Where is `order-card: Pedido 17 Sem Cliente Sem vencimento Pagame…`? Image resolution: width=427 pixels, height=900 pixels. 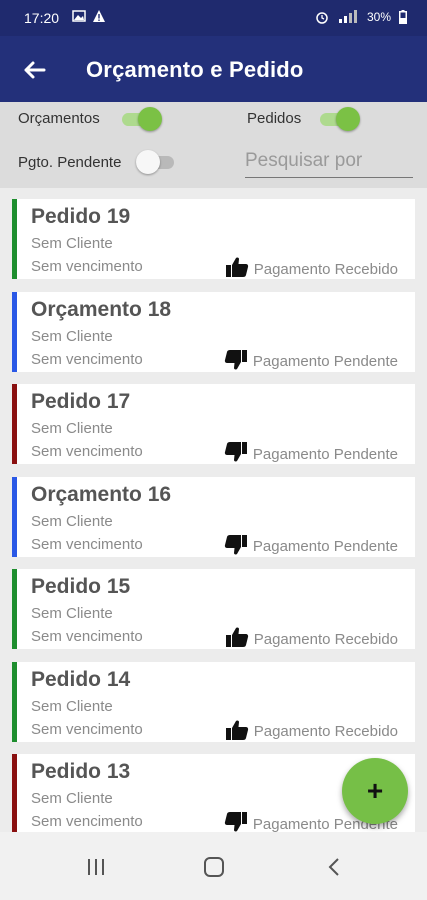 order-card: Pedido 17 Sem Cliente Sem vencimento Pagame… is located at coordinates (213, 424).